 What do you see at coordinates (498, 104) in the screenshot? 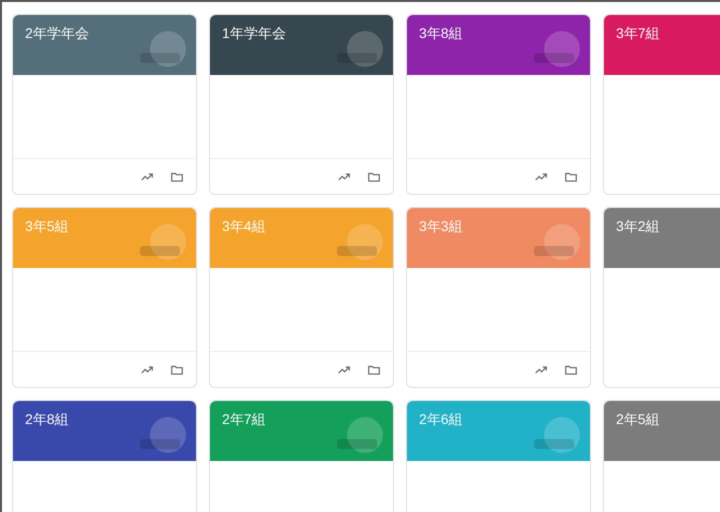
I see `class-card: 3年8組` at bounding box center [498, 104].